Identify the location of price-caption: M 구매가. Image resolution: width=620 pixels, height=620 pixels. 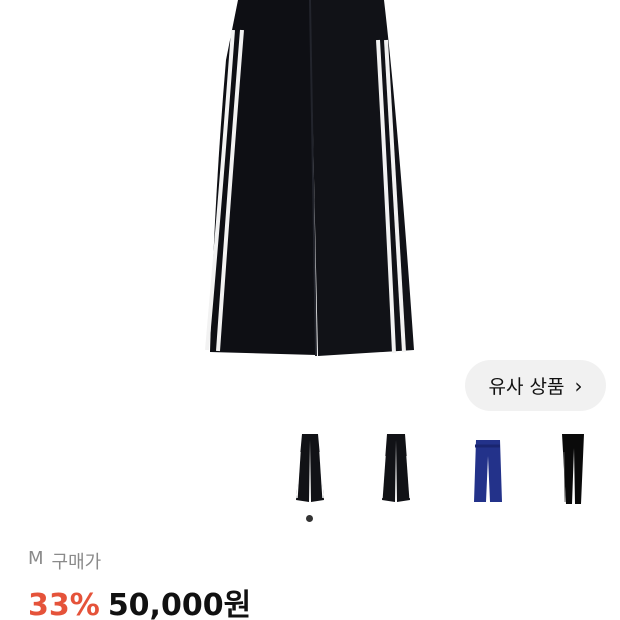
(64, 561).